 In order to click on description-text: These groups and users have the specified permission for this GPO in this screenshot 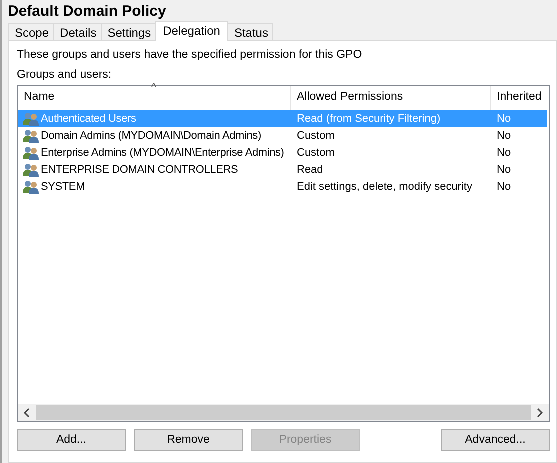, I will do `click(190, 56)`.